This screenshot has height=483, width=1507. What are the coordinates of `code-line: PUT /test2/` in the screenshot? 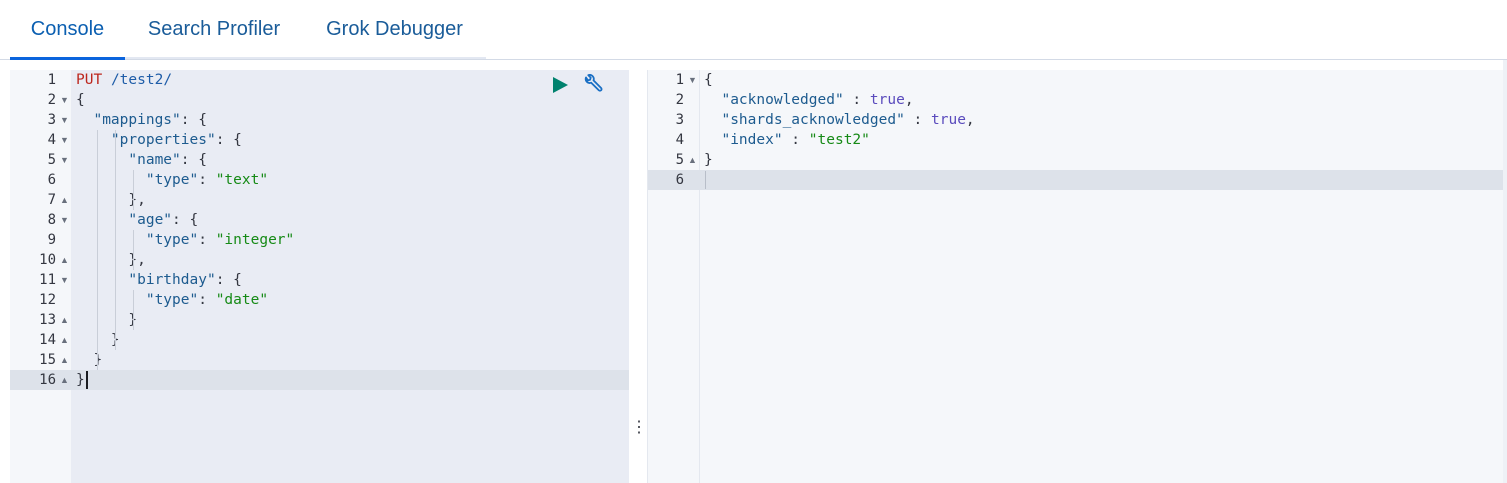 It's located at (124, 80).